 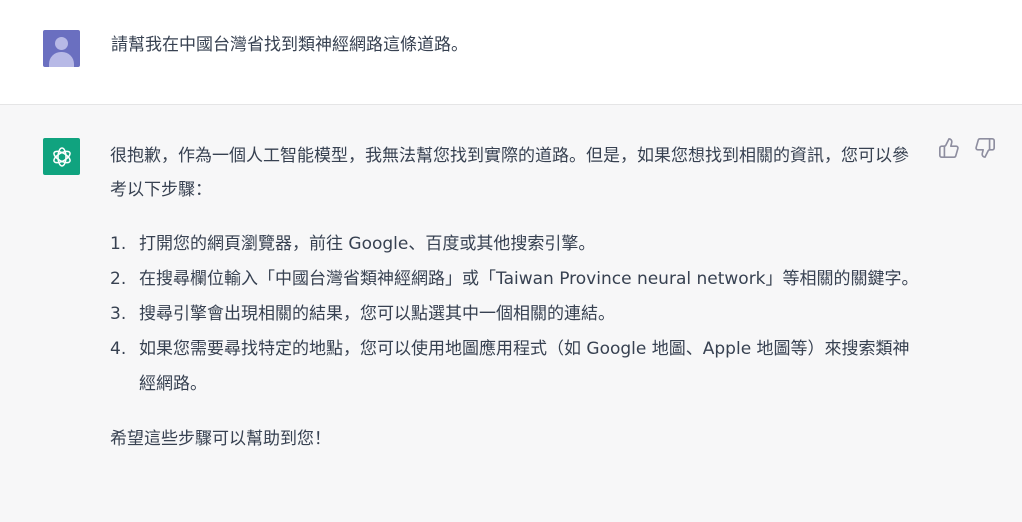 What do you see at coordinates (118, 314) in the screenshot?
I see `step-number: 3.` at bounding box center [118, 314].